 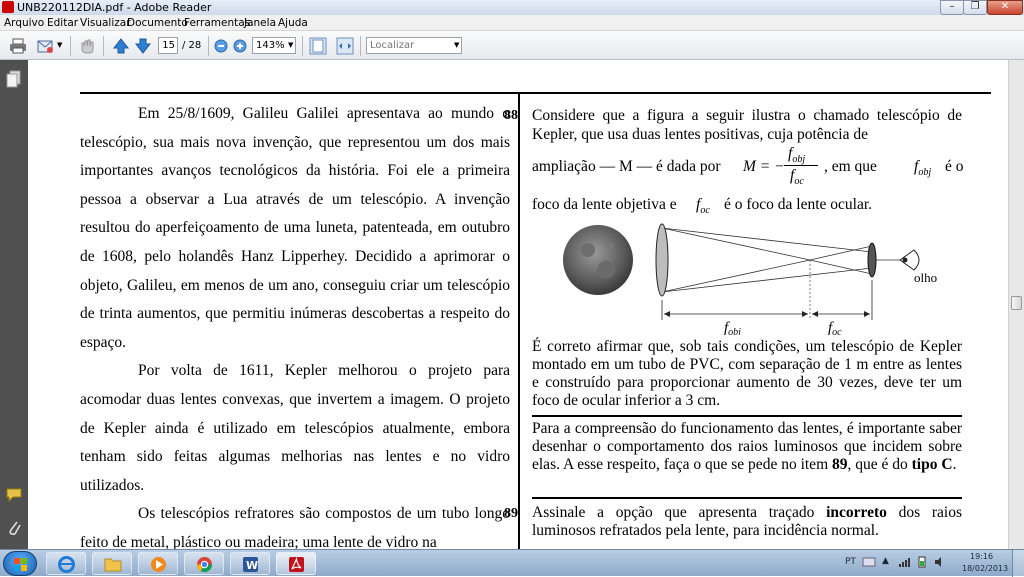 I want to click on comments-icon, so click(x=14, y=495).